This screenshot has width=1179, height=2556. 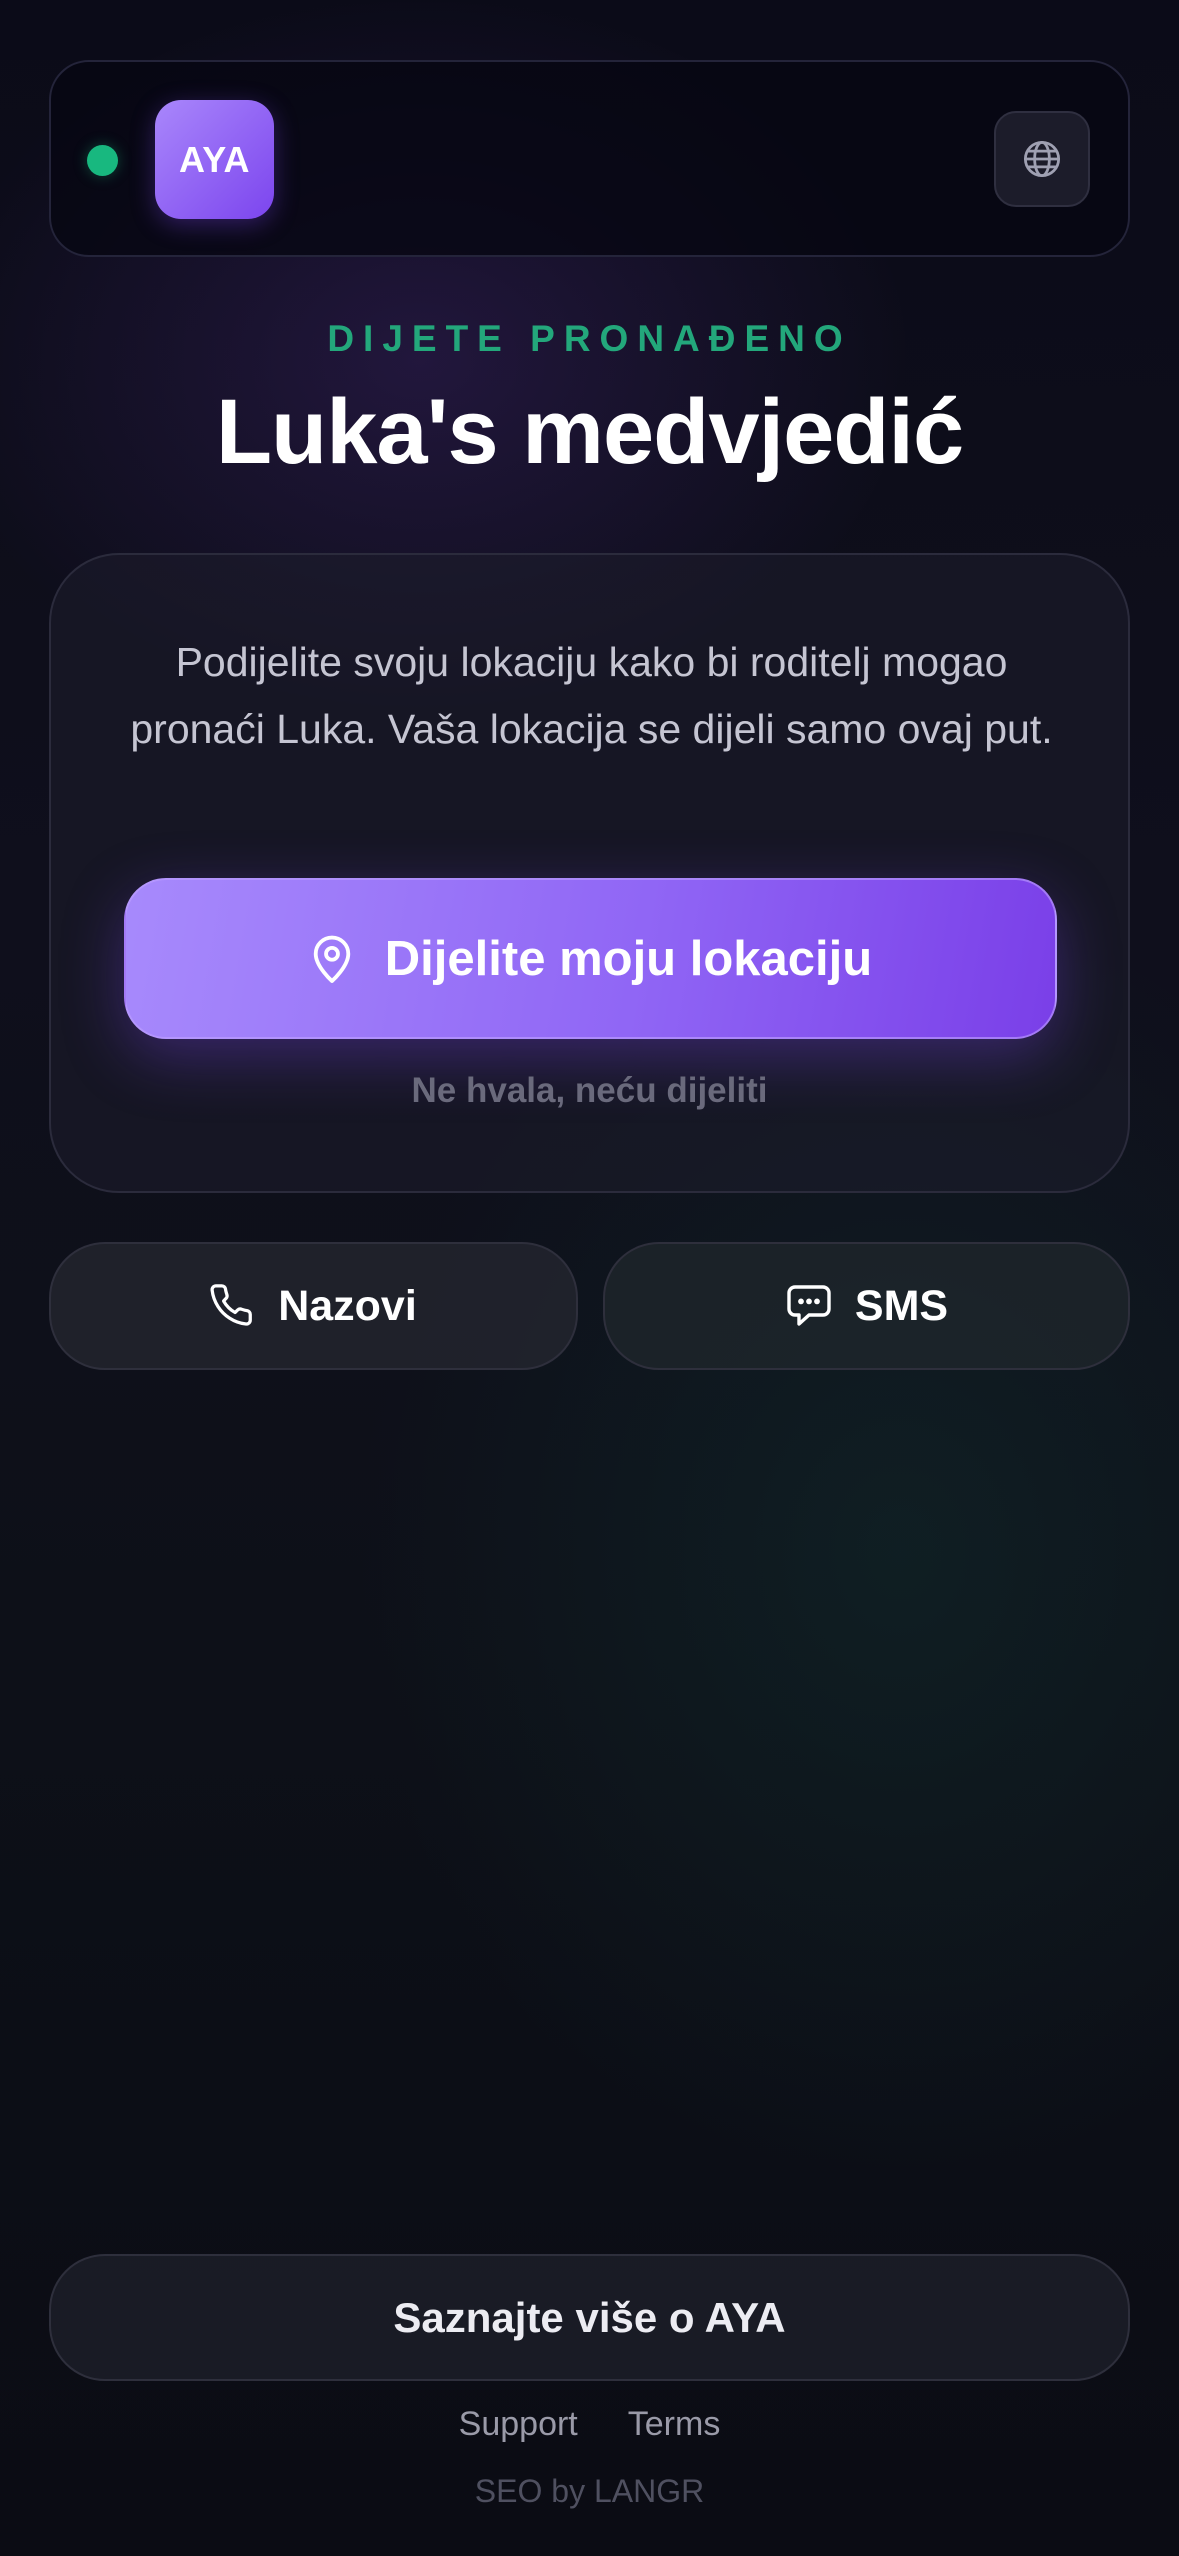 What do you see at coordinates (589, 158) in the screenshot?
I see `header-bar: AYA` at bounding box center [589, 158].